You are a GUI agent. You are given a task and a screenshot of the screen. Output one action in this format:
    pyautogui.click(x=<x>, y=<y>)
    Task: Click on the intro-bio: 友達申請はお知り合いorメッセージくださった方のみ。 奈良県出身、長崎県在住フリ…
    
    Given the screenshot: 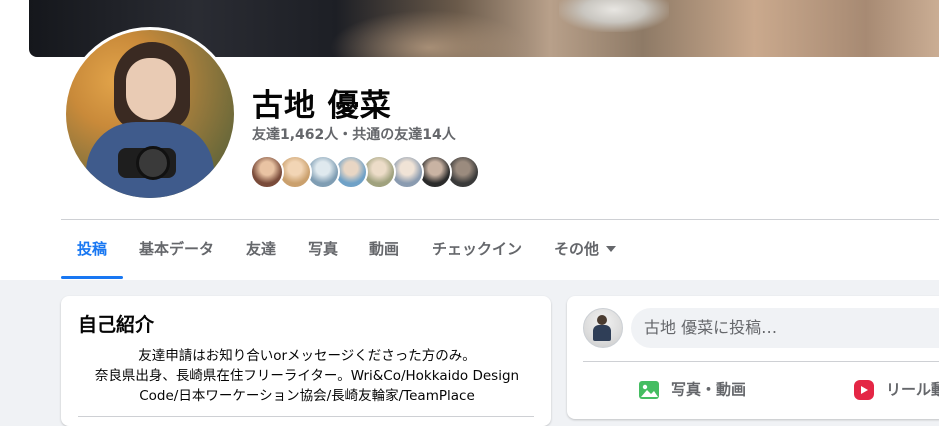 What is the action you would take?
    pyautogui.click(x=307, y=376)
    